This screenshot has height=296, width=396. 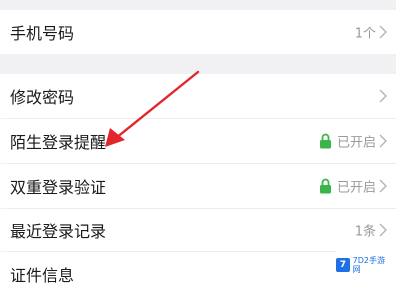 I want to click on unfamiliar-login-alert-label: 陌生登录提醒, so click(x=58, y=142).